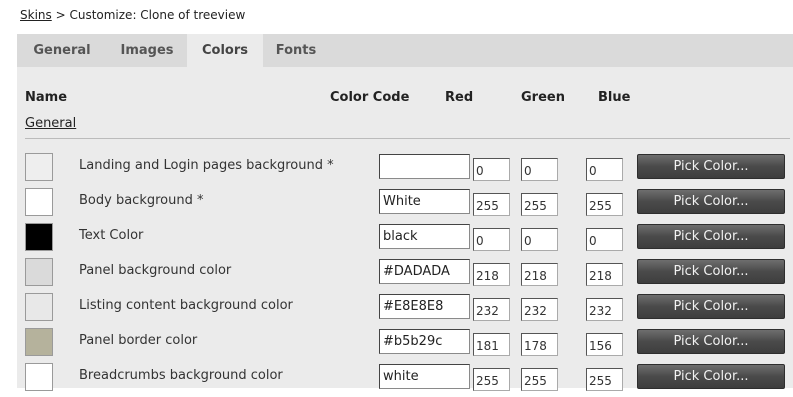  What do you see at coordinates (46, 97) in the screenshot?
I see `column-header-name: Name` at bounding box center [46, 97].